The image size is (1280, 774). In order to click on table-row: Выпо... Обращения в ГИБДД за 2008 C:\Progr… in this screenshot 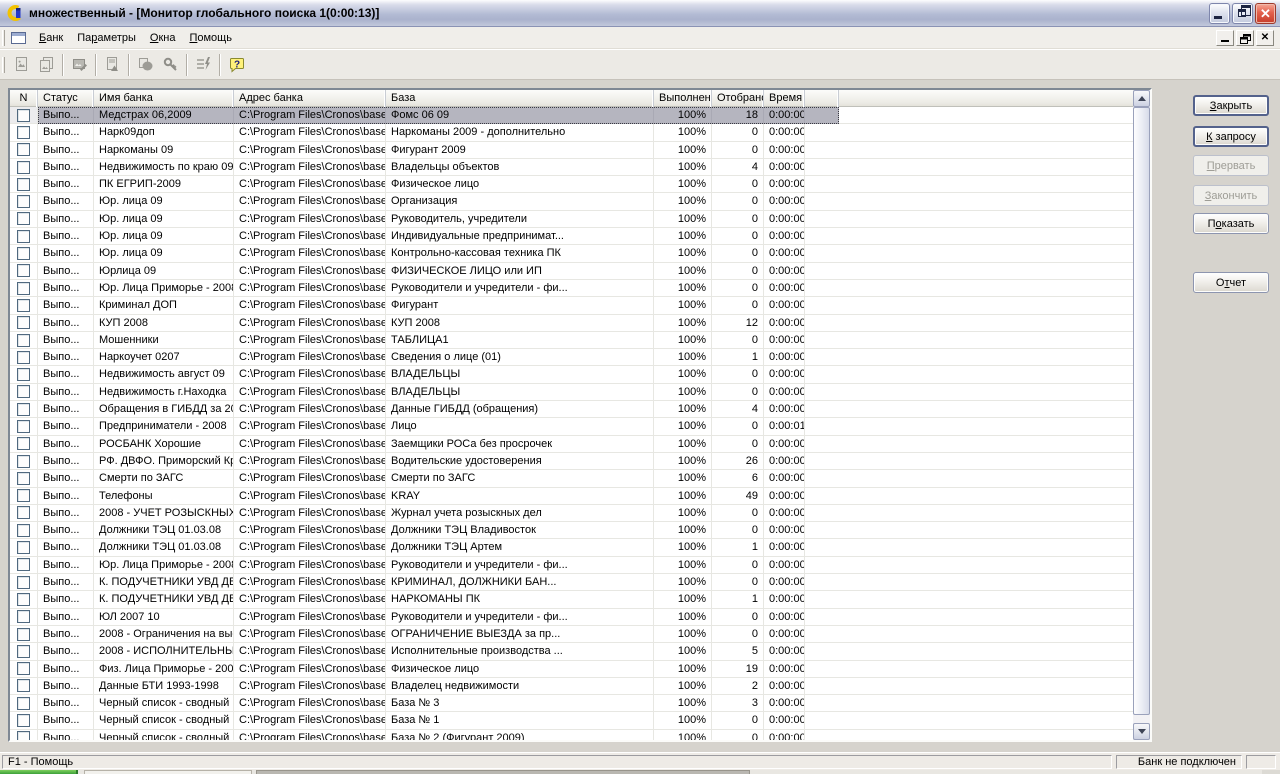, I will do `click(571, 410)`.